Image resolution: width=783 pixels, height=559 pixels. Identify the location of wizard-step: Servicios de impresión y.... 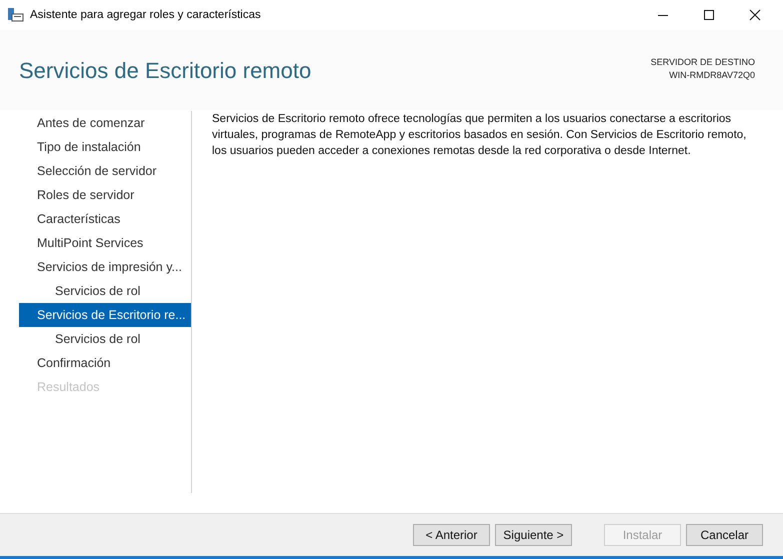
(105, 267).